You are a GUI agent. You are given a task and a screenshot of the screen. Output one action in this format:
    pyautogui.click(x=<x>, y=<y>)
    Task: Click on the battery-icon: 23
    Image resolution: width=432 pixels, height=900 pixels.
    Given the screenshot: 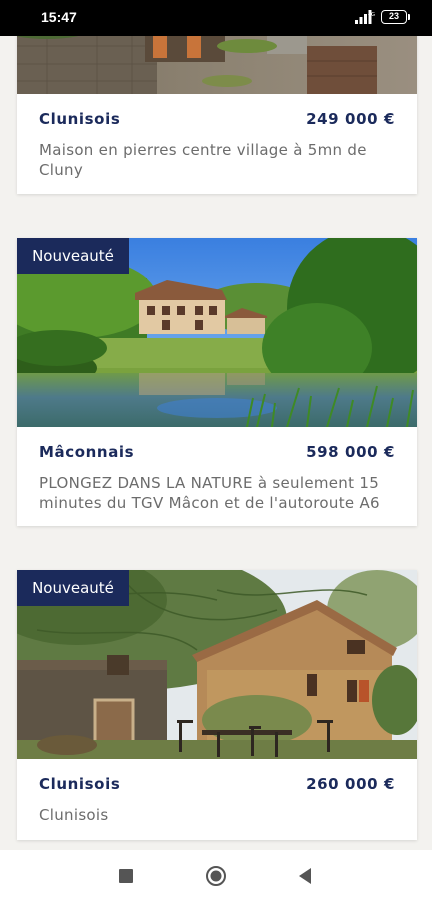 What is the action you would take?
    pyautogui.click(x=395, y=17)
    